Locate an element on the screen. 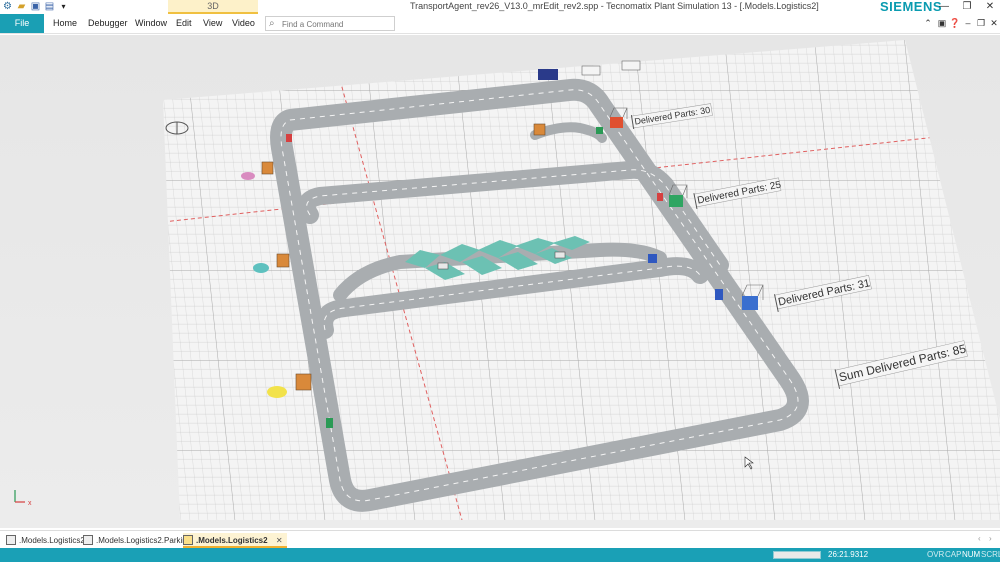 This screenshot has height=562, width=1000. doc-tab-parking: .Models.Logistics2.Parking is located at coordinates (137, 540).